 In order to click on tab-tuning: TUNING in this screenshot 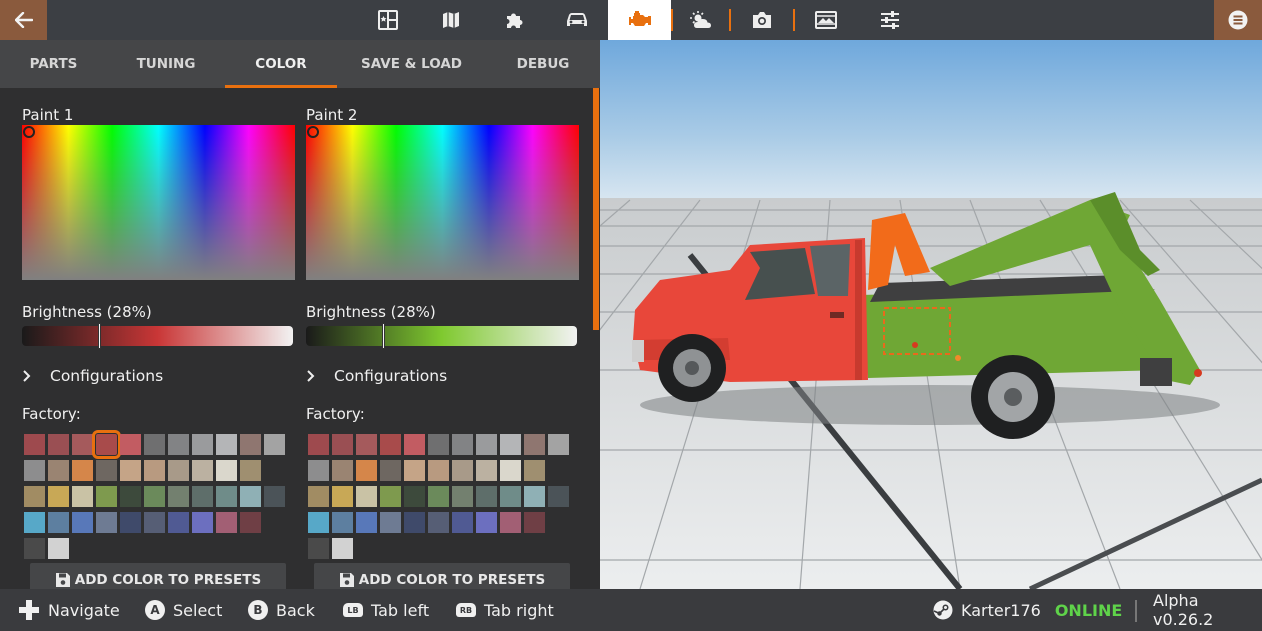, I will do `click(166, 64)`.